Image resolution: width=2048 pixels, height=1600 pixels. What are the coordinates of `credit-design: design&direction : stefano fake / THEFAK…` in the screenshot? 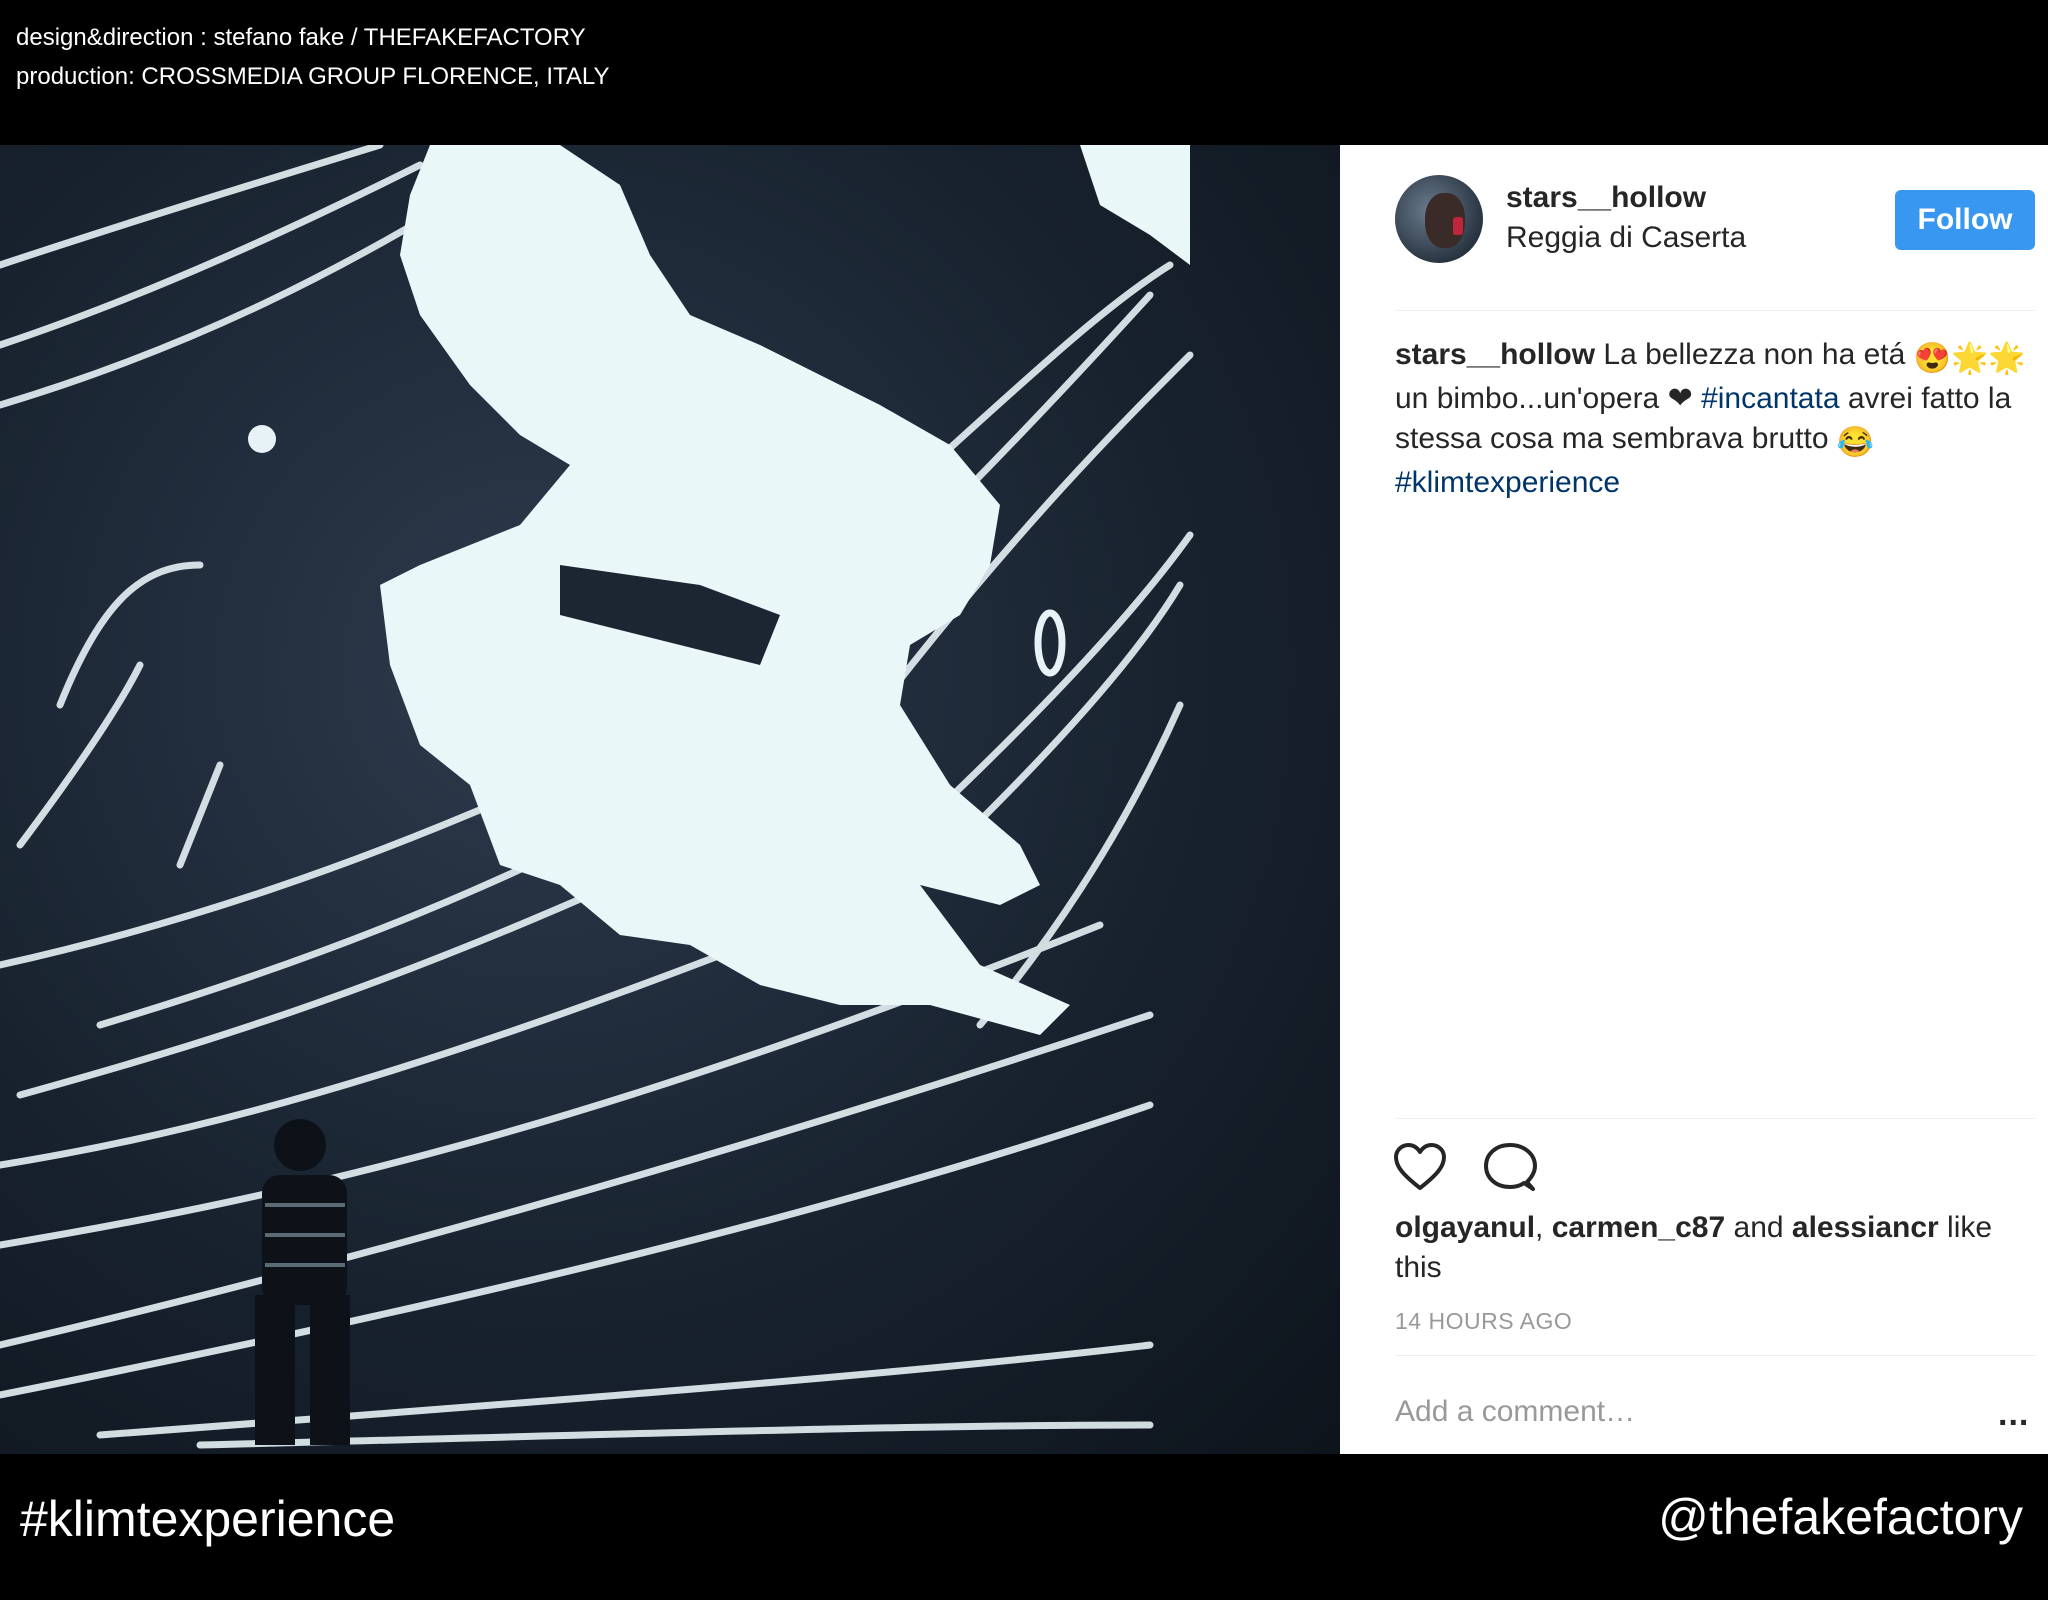 It's located at (301, 37).